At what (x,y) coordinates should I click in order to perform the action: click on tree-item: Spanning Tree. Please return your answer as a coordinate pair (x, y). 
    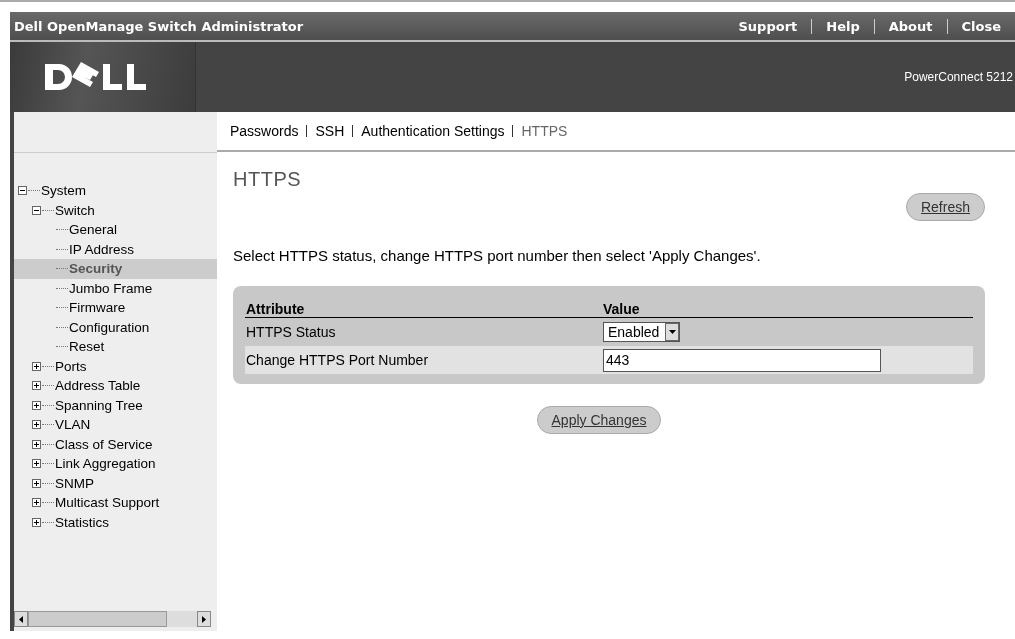
    Looking at the image, I should click on (99, 405).